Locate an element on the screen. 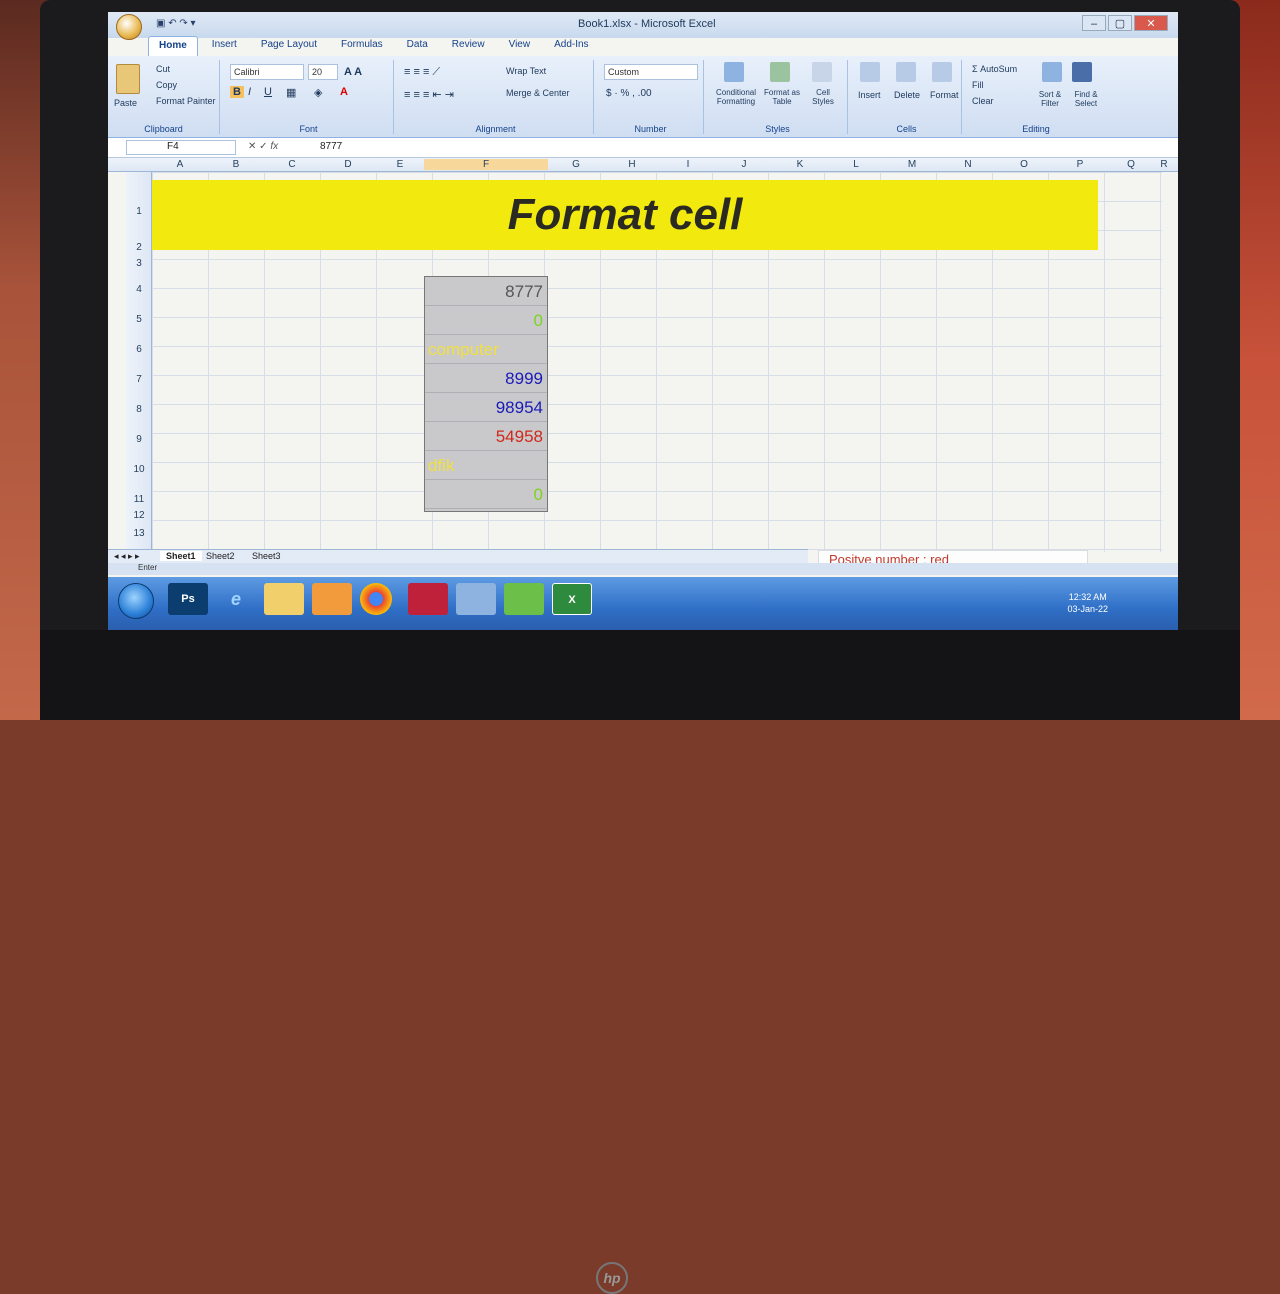 The image size is (1280, 1294). cell-f10: dfik is located at coordinates (486, 465).